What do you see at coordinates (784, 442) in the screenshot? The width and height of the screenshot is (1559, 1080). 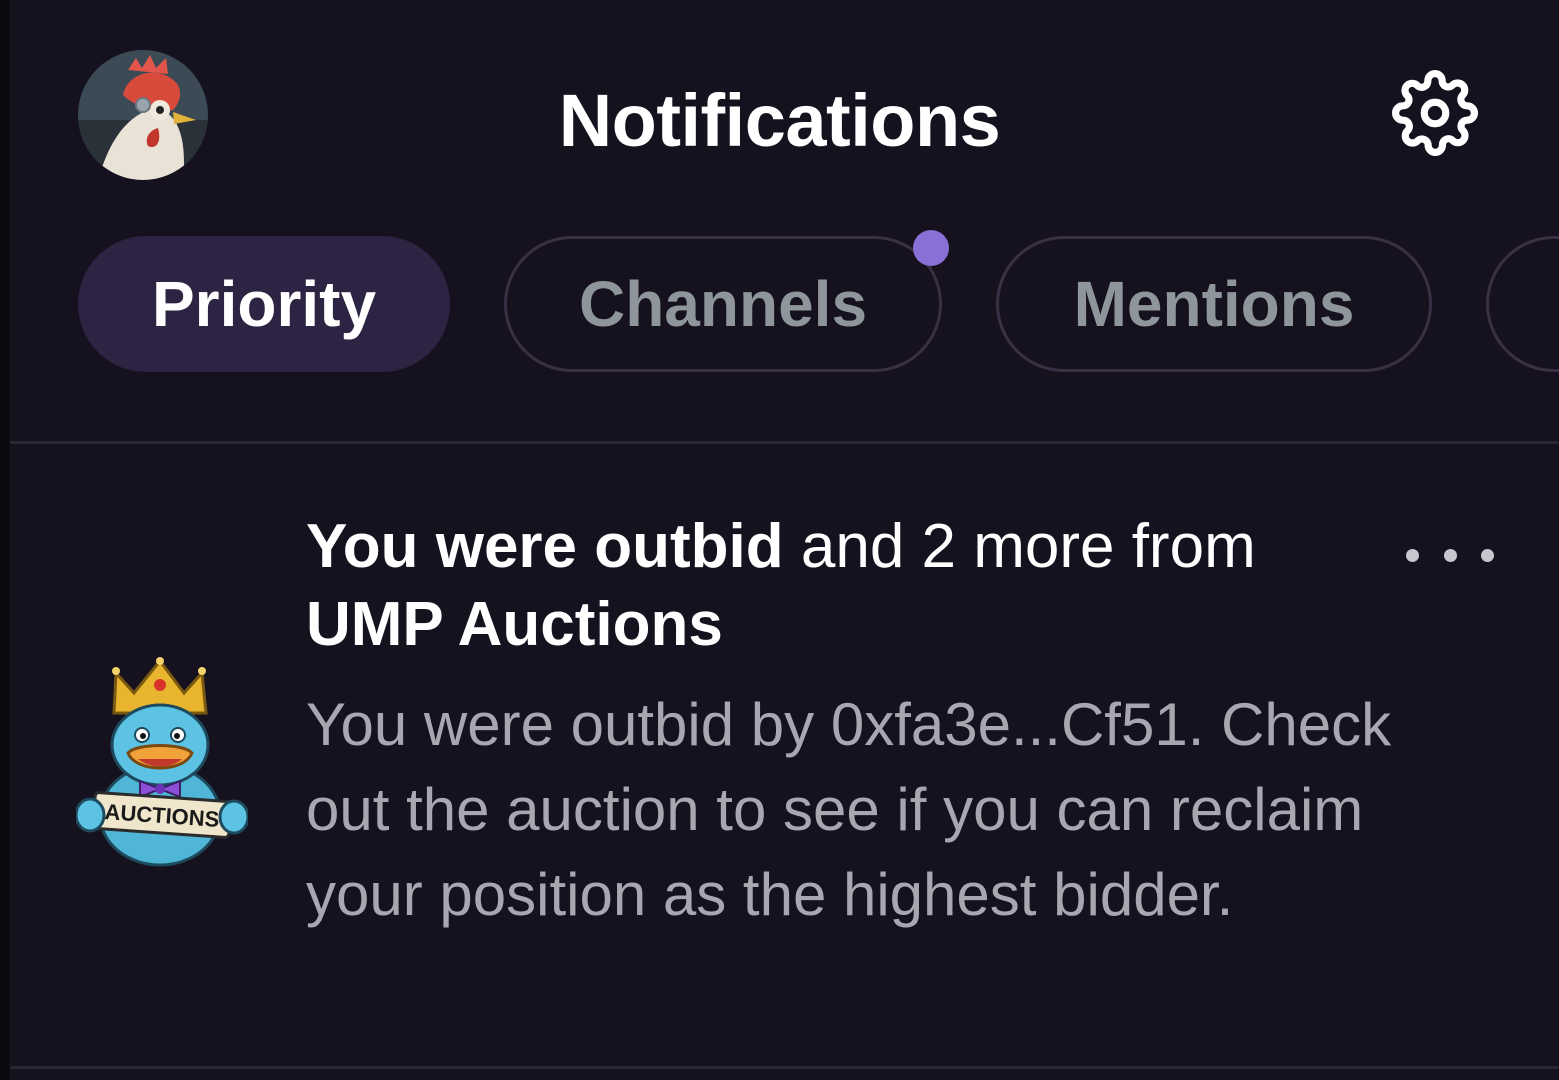 I see `tabs-divider` at bounding box center [784, 442].